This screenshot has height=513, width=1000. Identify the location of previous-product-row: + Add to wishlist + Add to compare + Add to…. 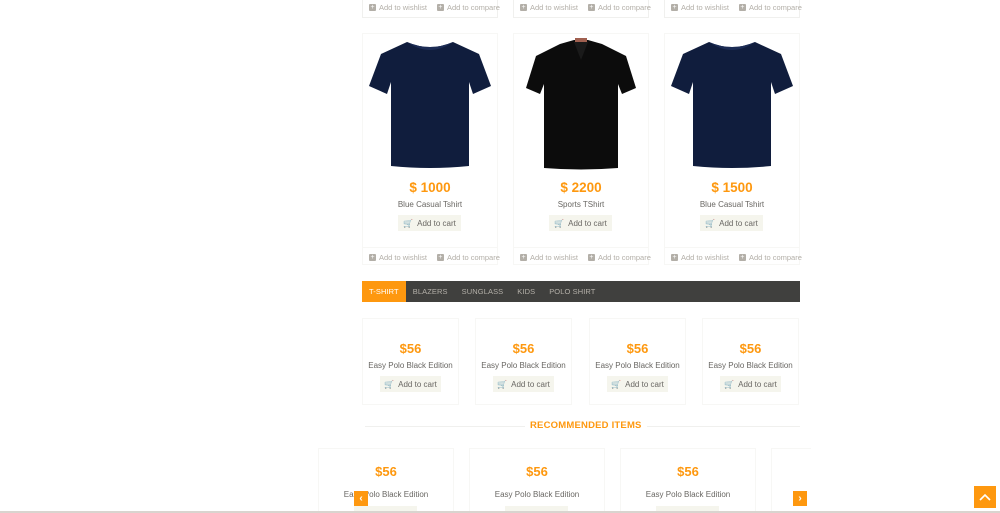
(582, 9).